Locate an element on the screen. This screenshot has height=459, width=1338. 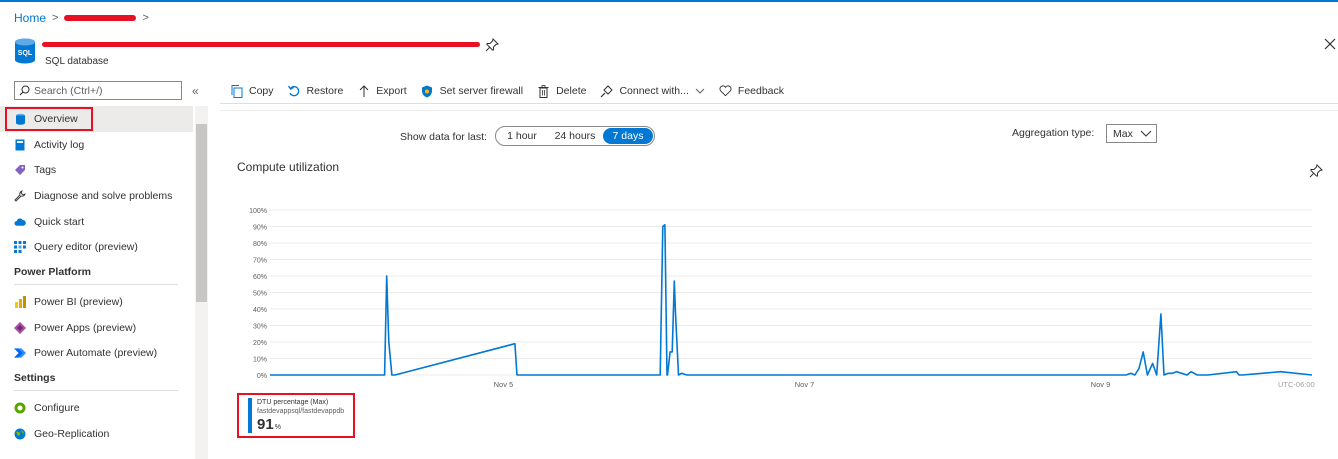
feedback-label: Feedback is located at coordinates (761, 91).